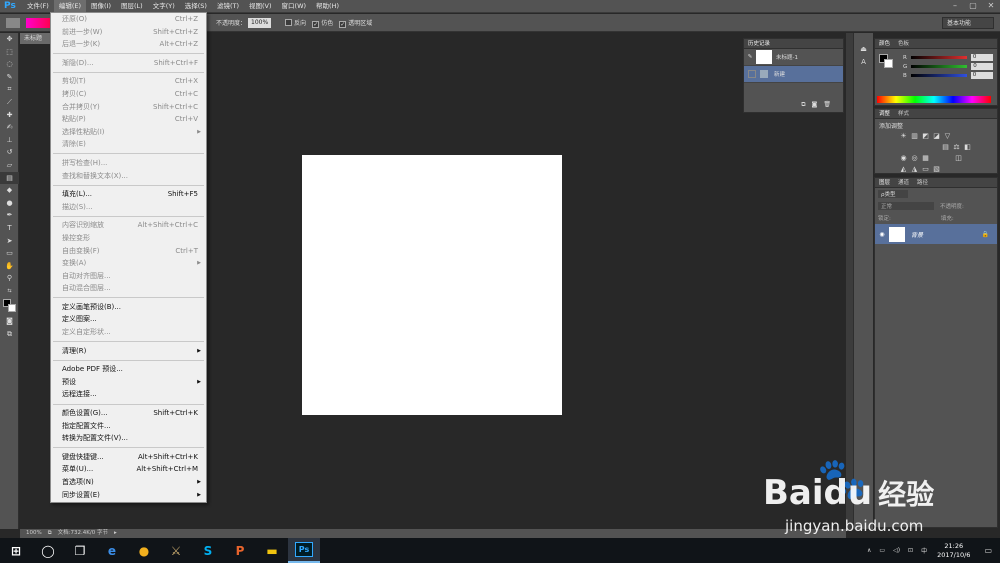  What do you see at coordinates (9, 152) in the screenshot?
I see `history-brush-icon: ↺` at bounding box center [9, 152].